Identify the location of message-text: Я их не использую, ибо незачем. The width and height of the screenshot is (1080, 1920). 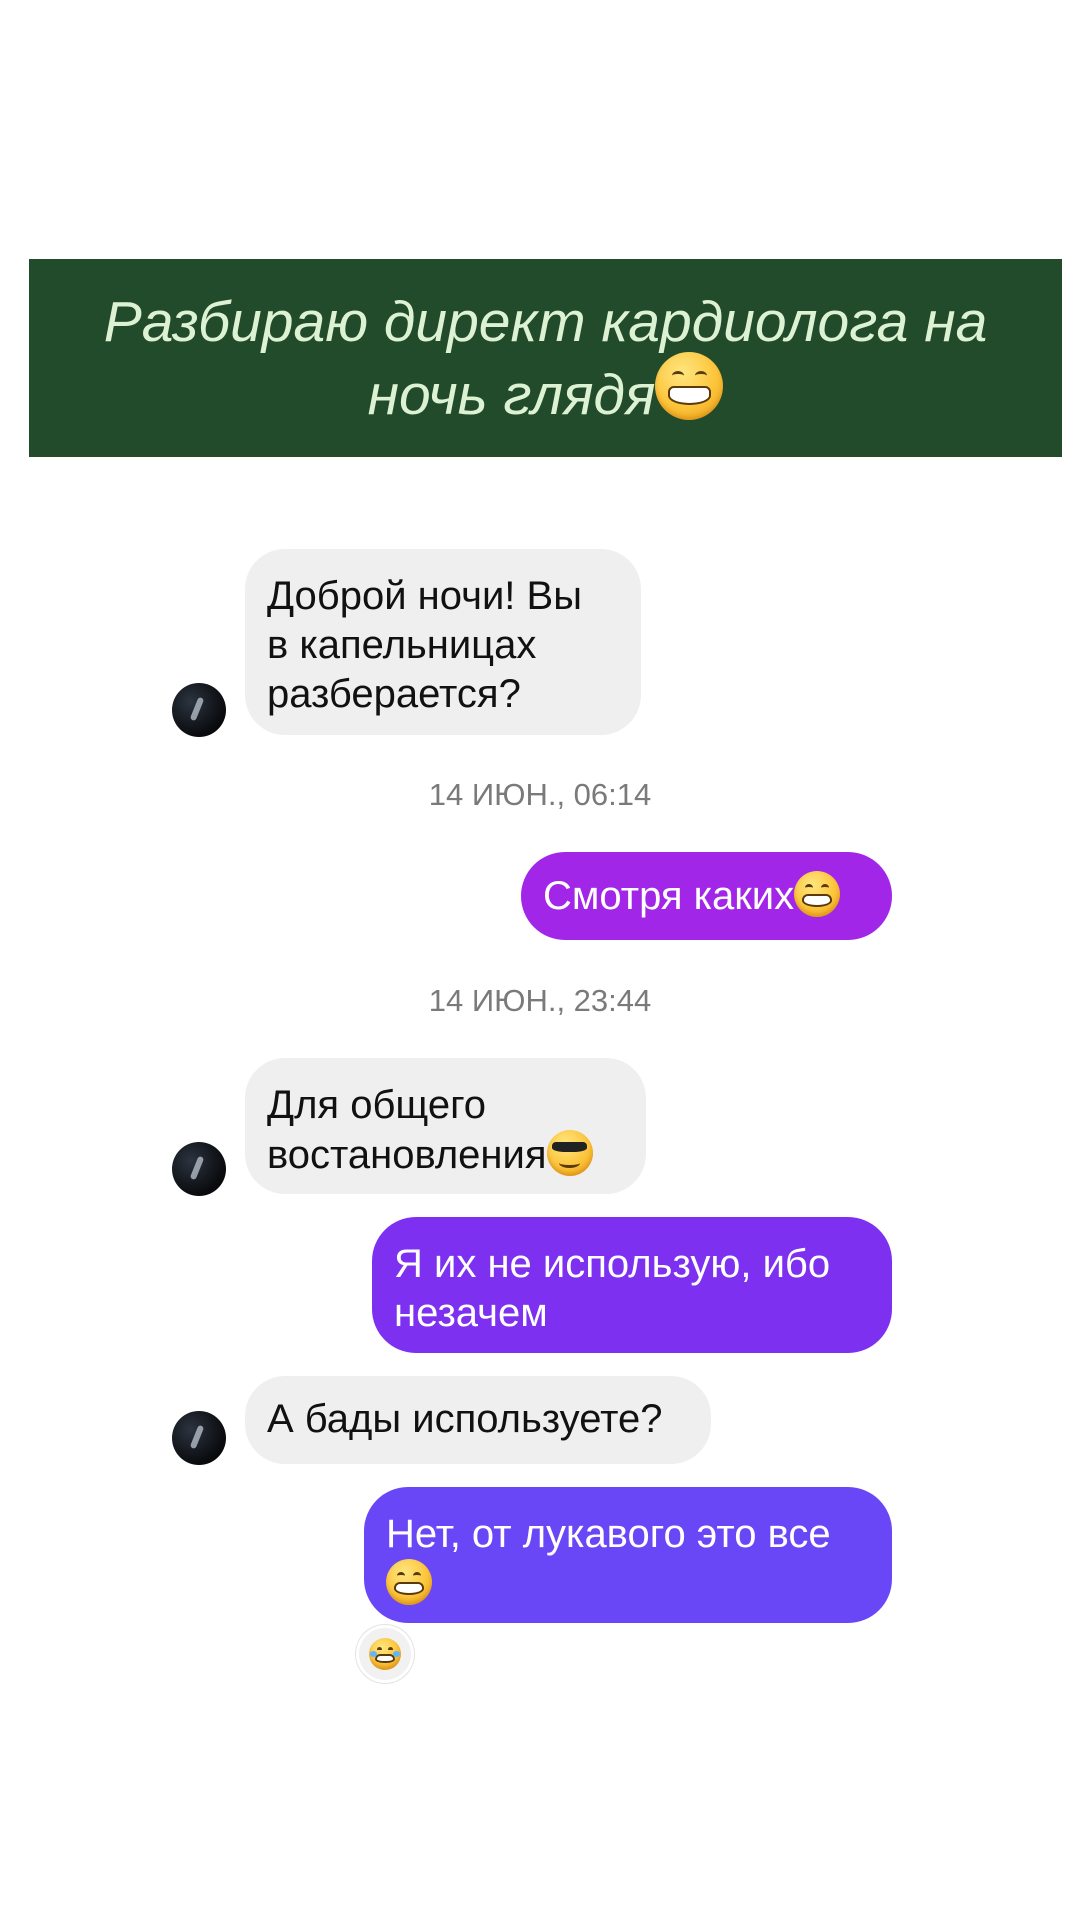
(612, 1288).